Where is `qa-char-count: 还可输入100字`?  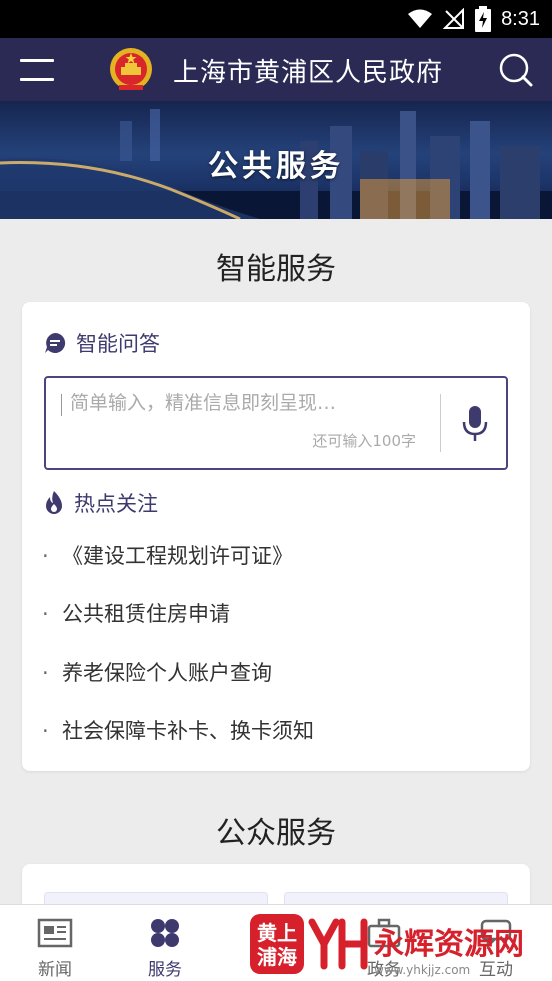
qa-char-count: 还可输入100字 is located at coordinates (364, 441).